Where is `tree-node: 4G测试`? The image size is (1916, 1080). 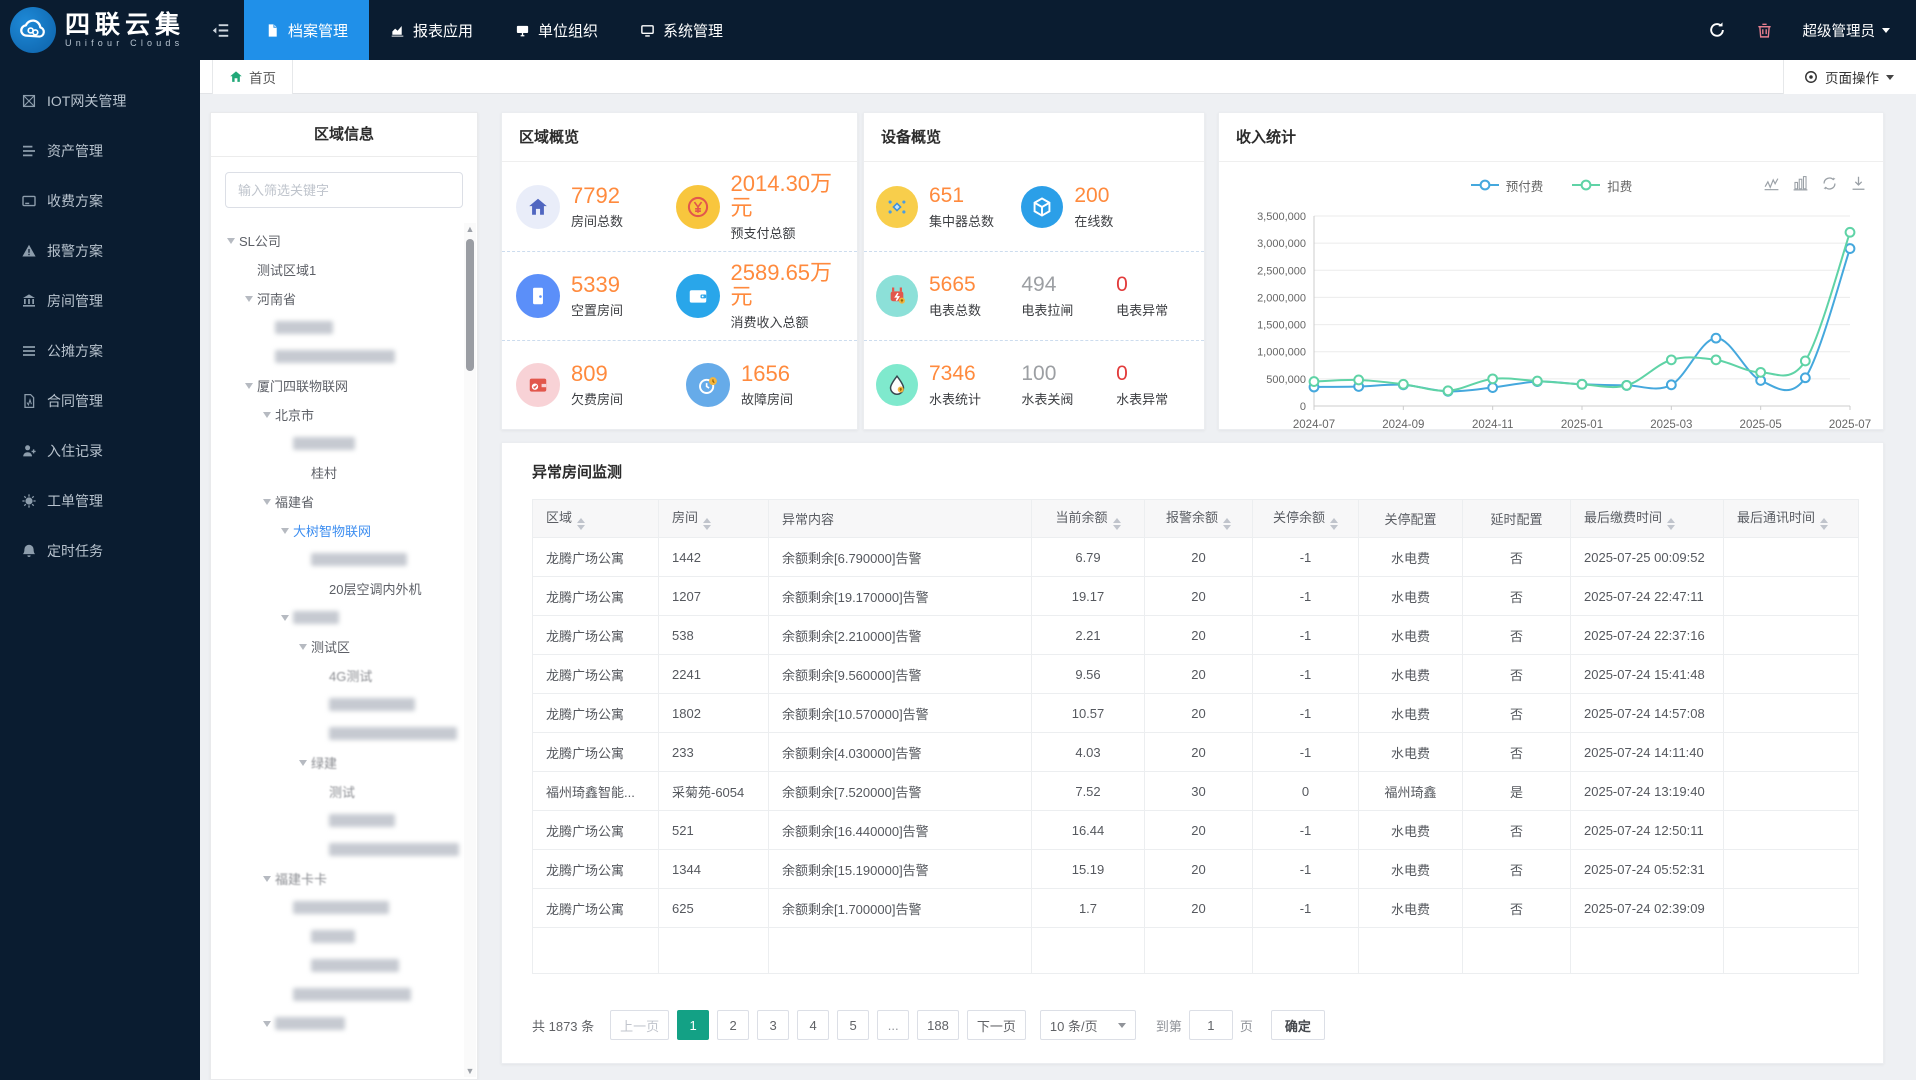 tree-node: 4G测试 is located at coordinates (344, 675).